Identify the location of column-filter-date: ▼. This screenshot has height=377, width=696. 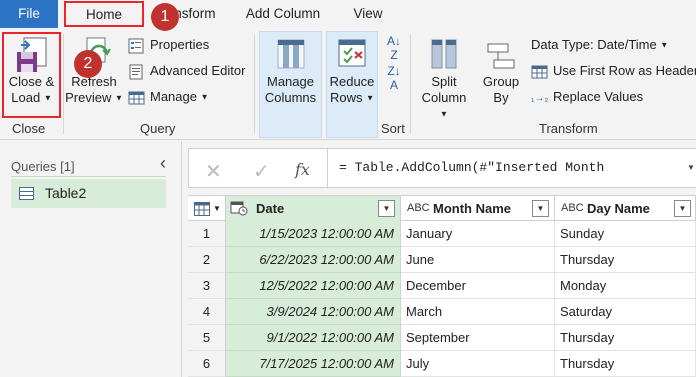
(386, 208).